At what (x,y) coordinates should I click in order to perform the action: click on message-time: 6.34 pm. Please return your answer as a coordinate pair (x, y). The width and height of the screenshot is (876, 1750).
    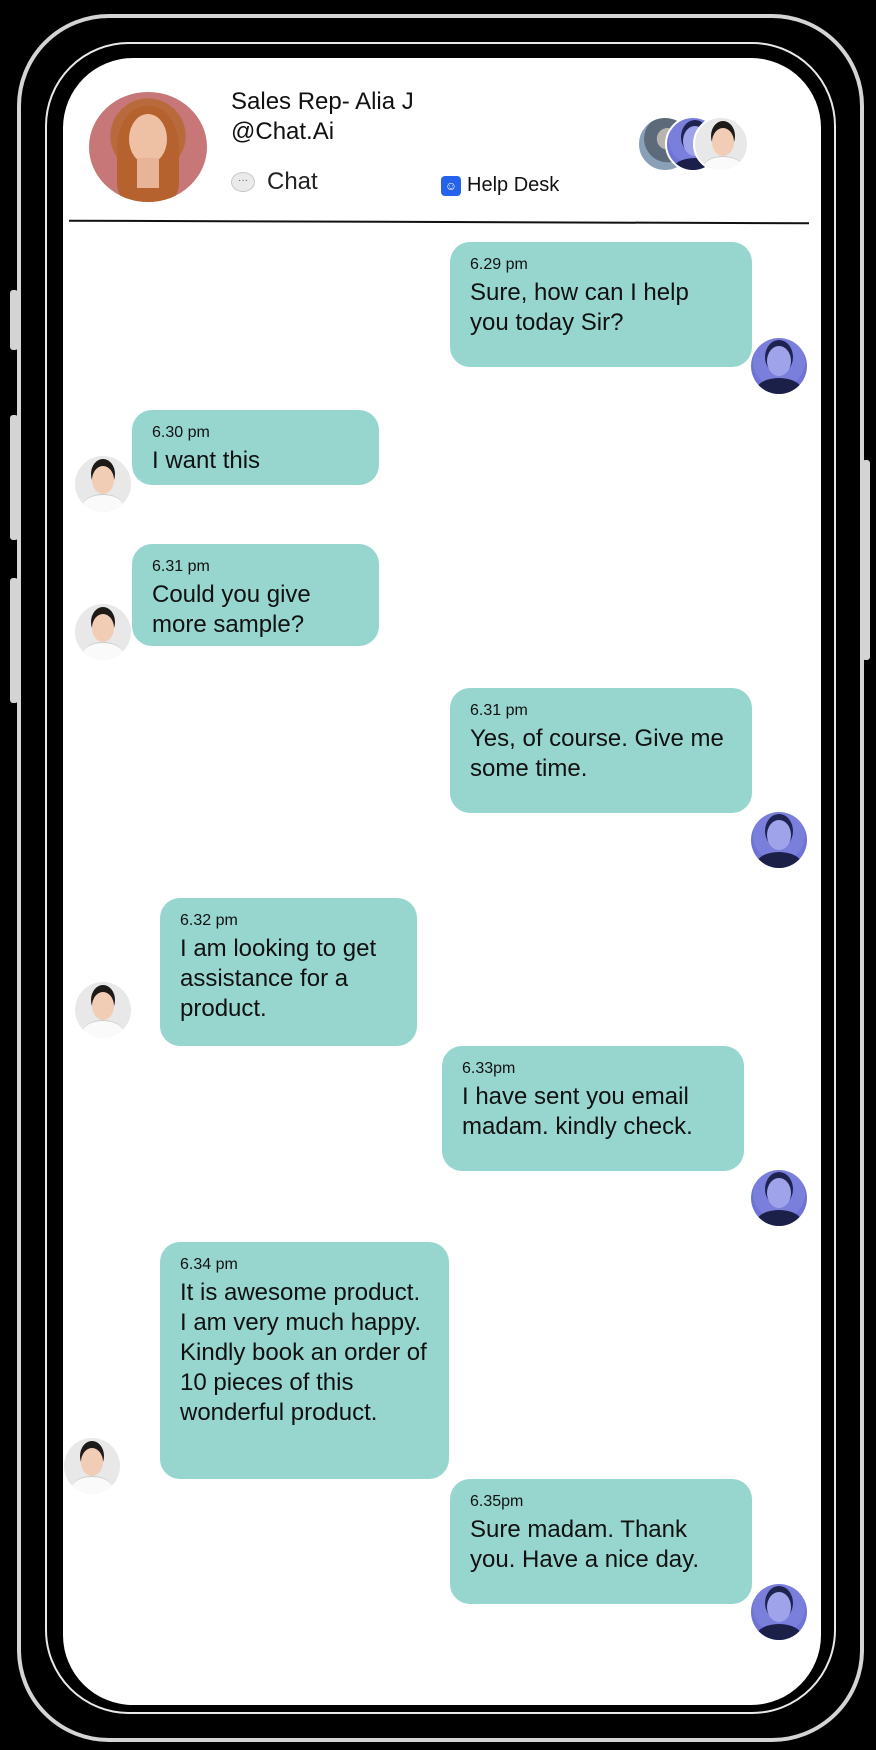
    Looking at the image, I should click on (209, 1264).